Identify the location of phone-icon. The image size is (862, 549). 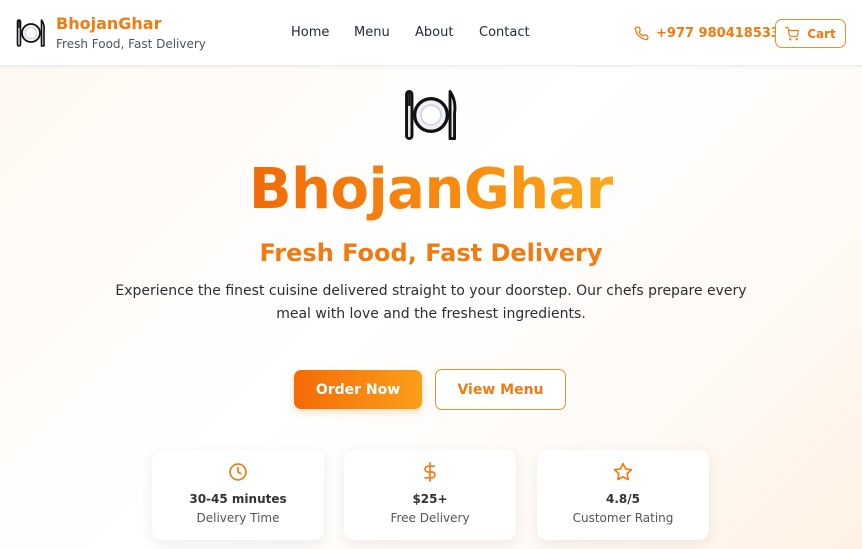
(641, 33).